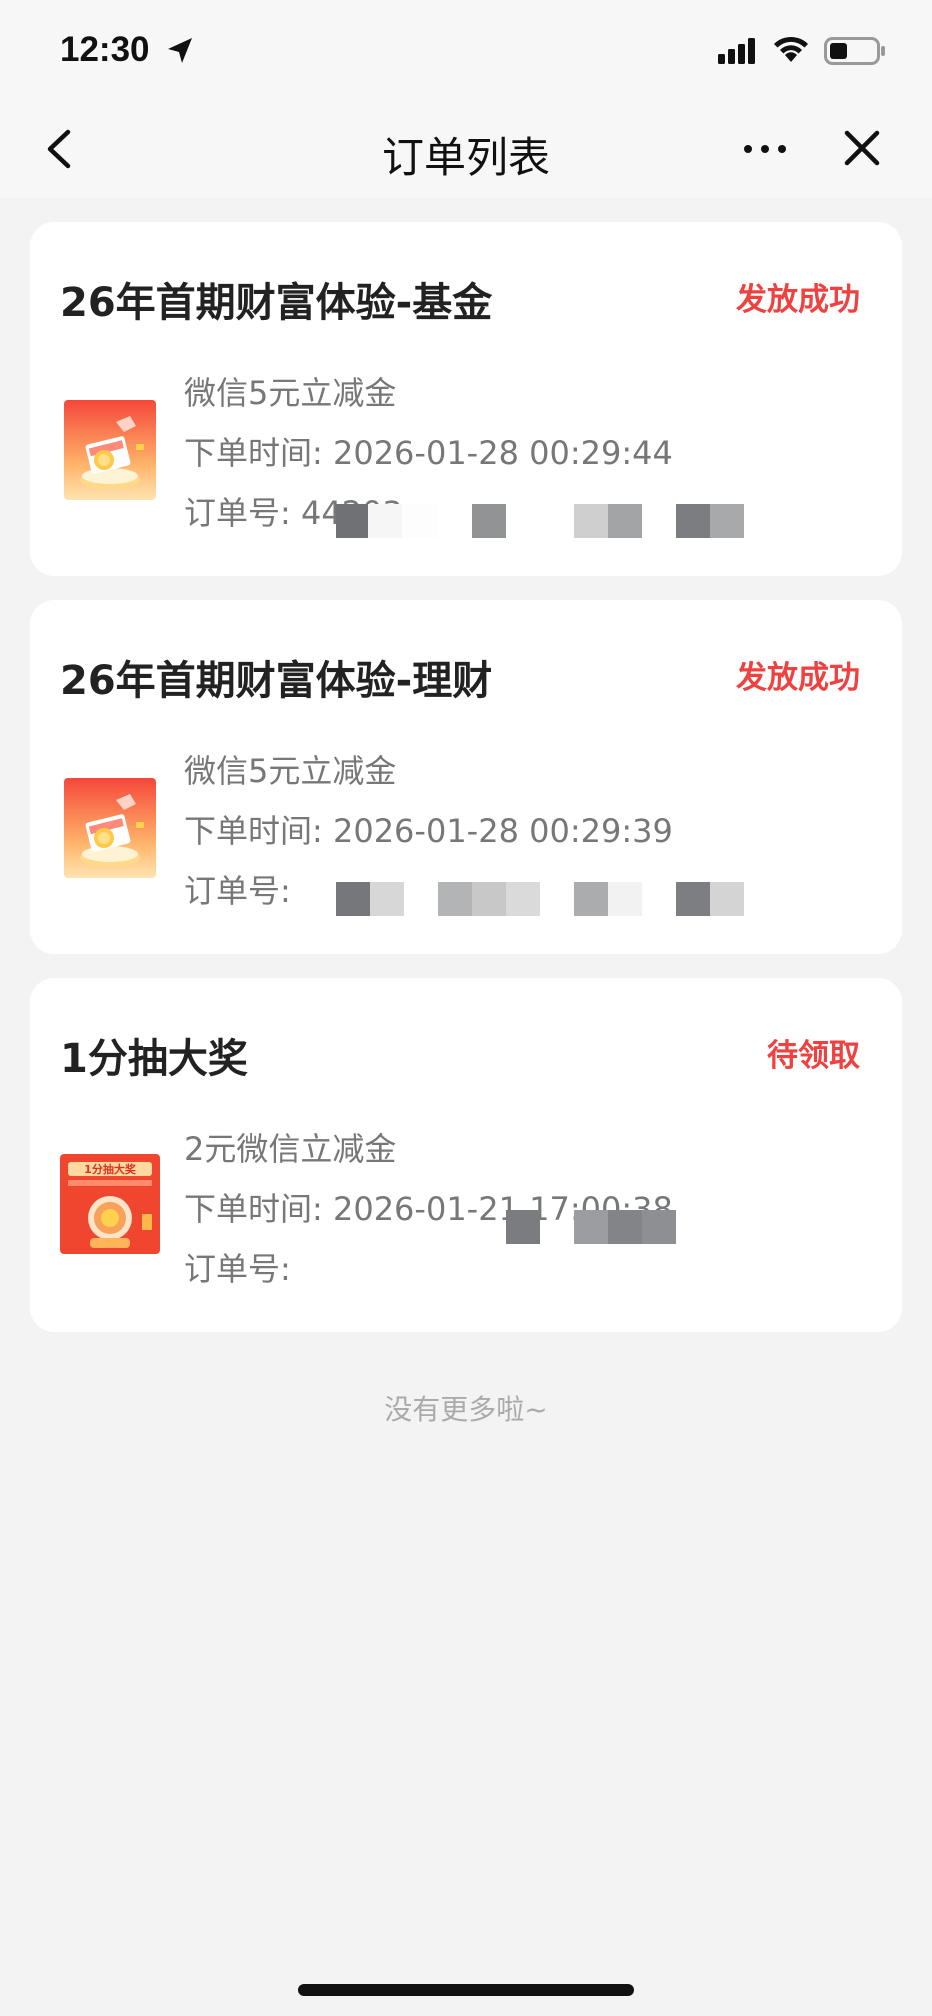  What do you see at coordinates (736, 51) in the screenshot?
I see `cellular-signal-icon` at bounding box center [736, 51].